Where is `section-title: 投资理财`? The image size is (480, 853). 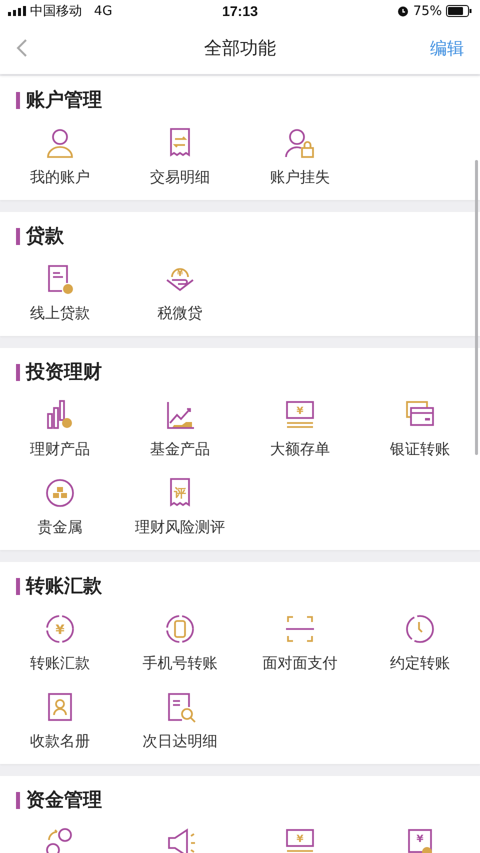
section-title: 投资理财 is located at coordinates (64, 372).